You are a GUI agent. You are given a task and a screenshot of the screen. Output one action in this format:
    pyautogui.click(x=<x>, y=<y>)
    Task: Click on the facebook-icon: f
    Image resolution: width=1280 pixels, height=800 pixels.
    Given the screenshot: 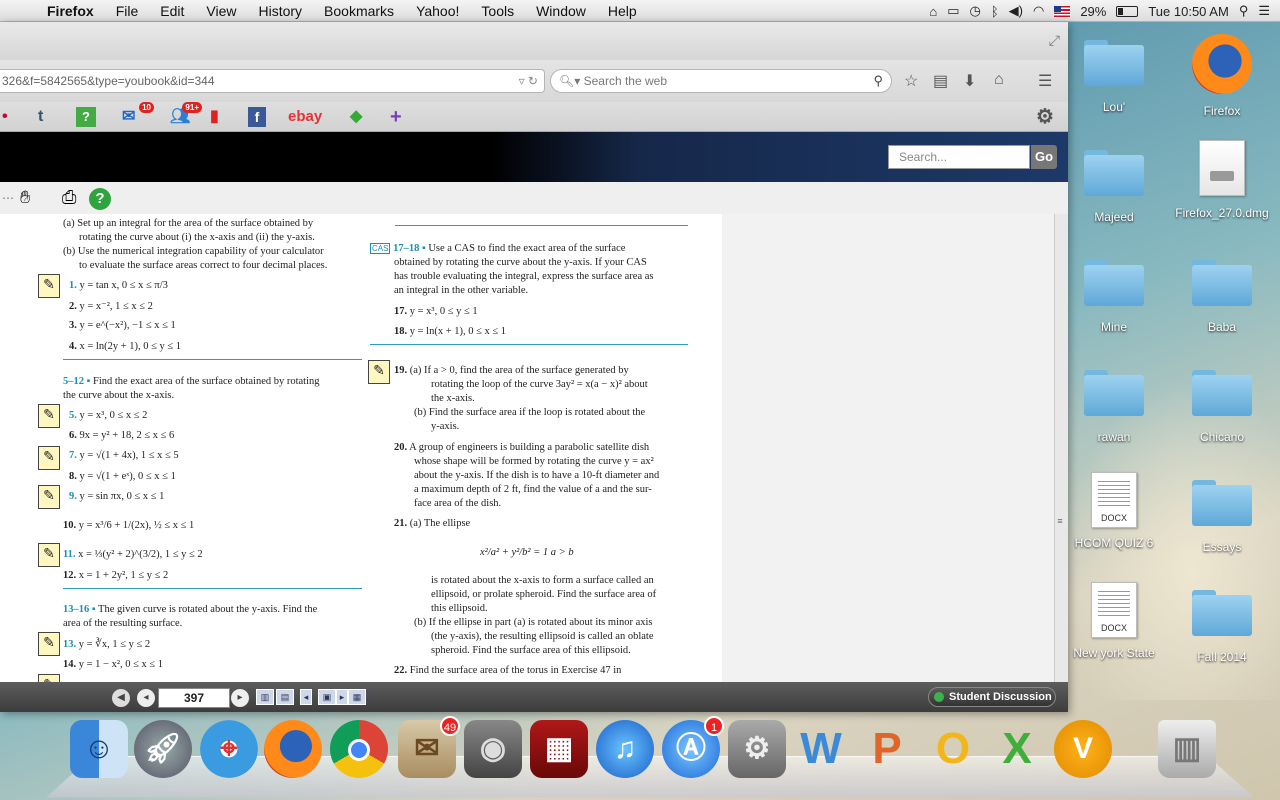 What is the action you would take?
    pyautogui.click(x=257, y=117)
    